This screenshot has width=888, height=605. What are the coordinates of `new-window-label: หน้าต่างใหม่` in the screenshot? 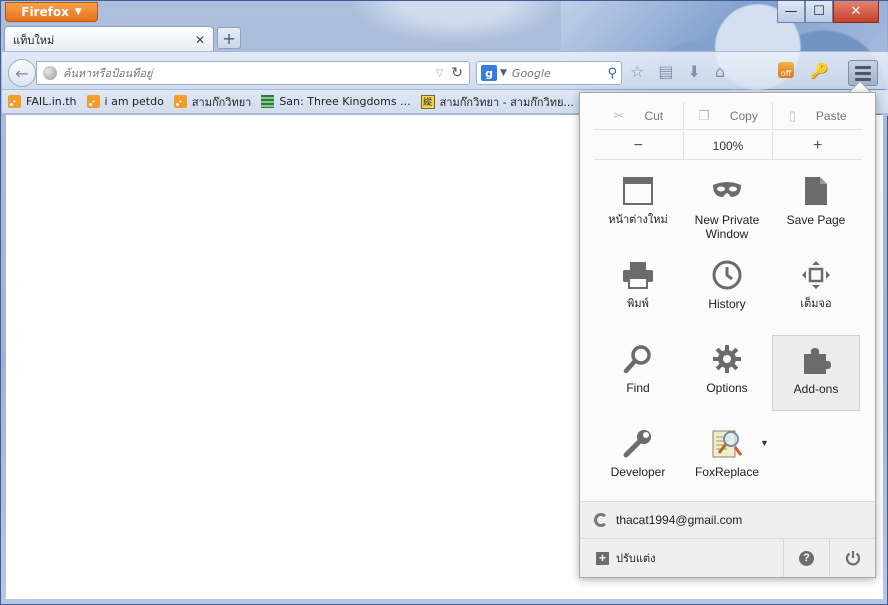 It's located at (638, 219).